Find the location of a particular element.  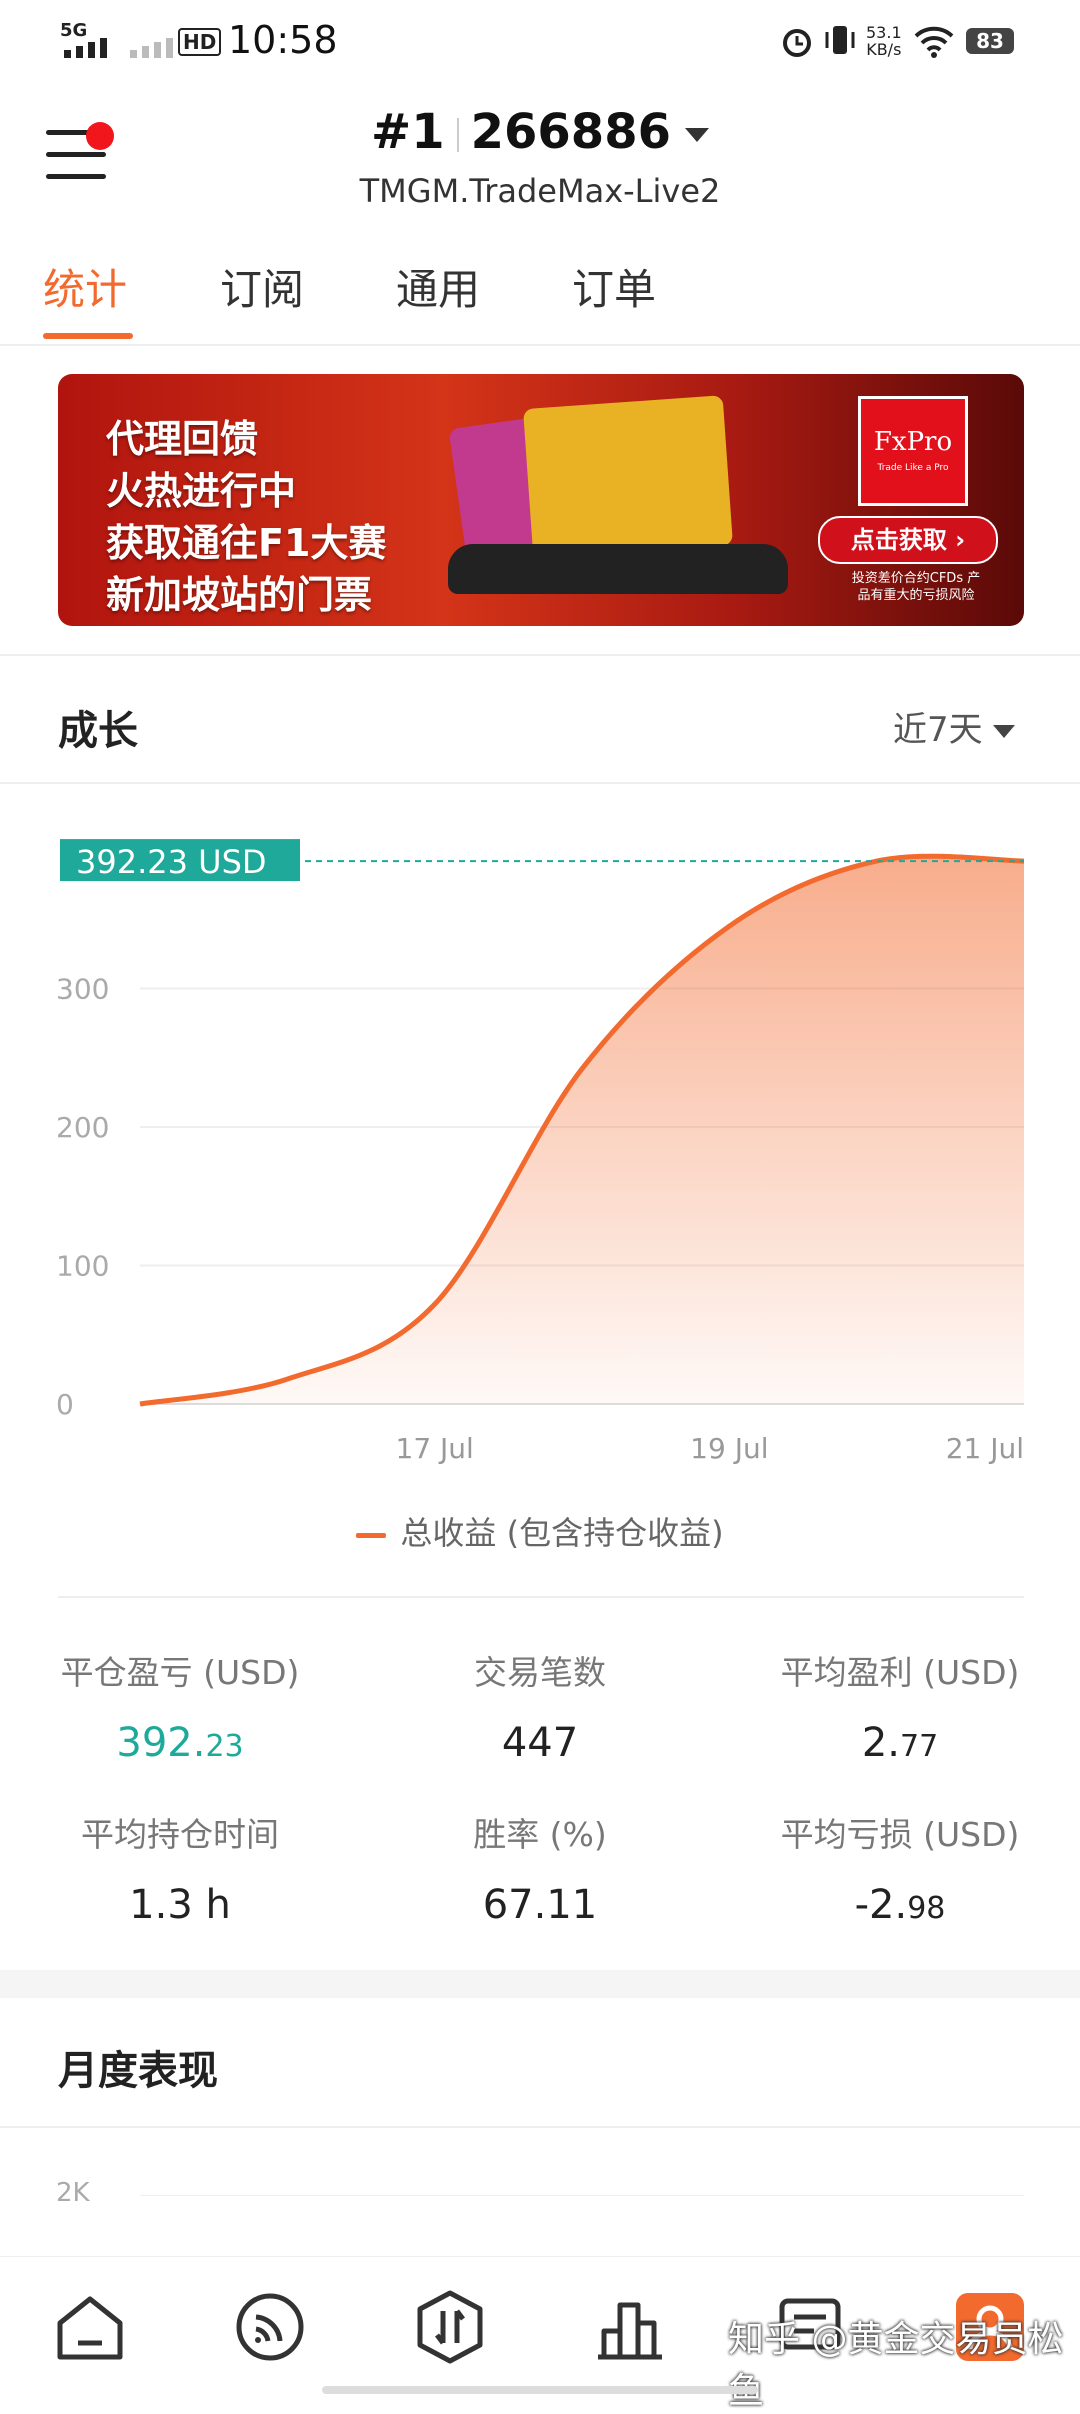

account-number: 266886 is located at coordinates (570, 132).